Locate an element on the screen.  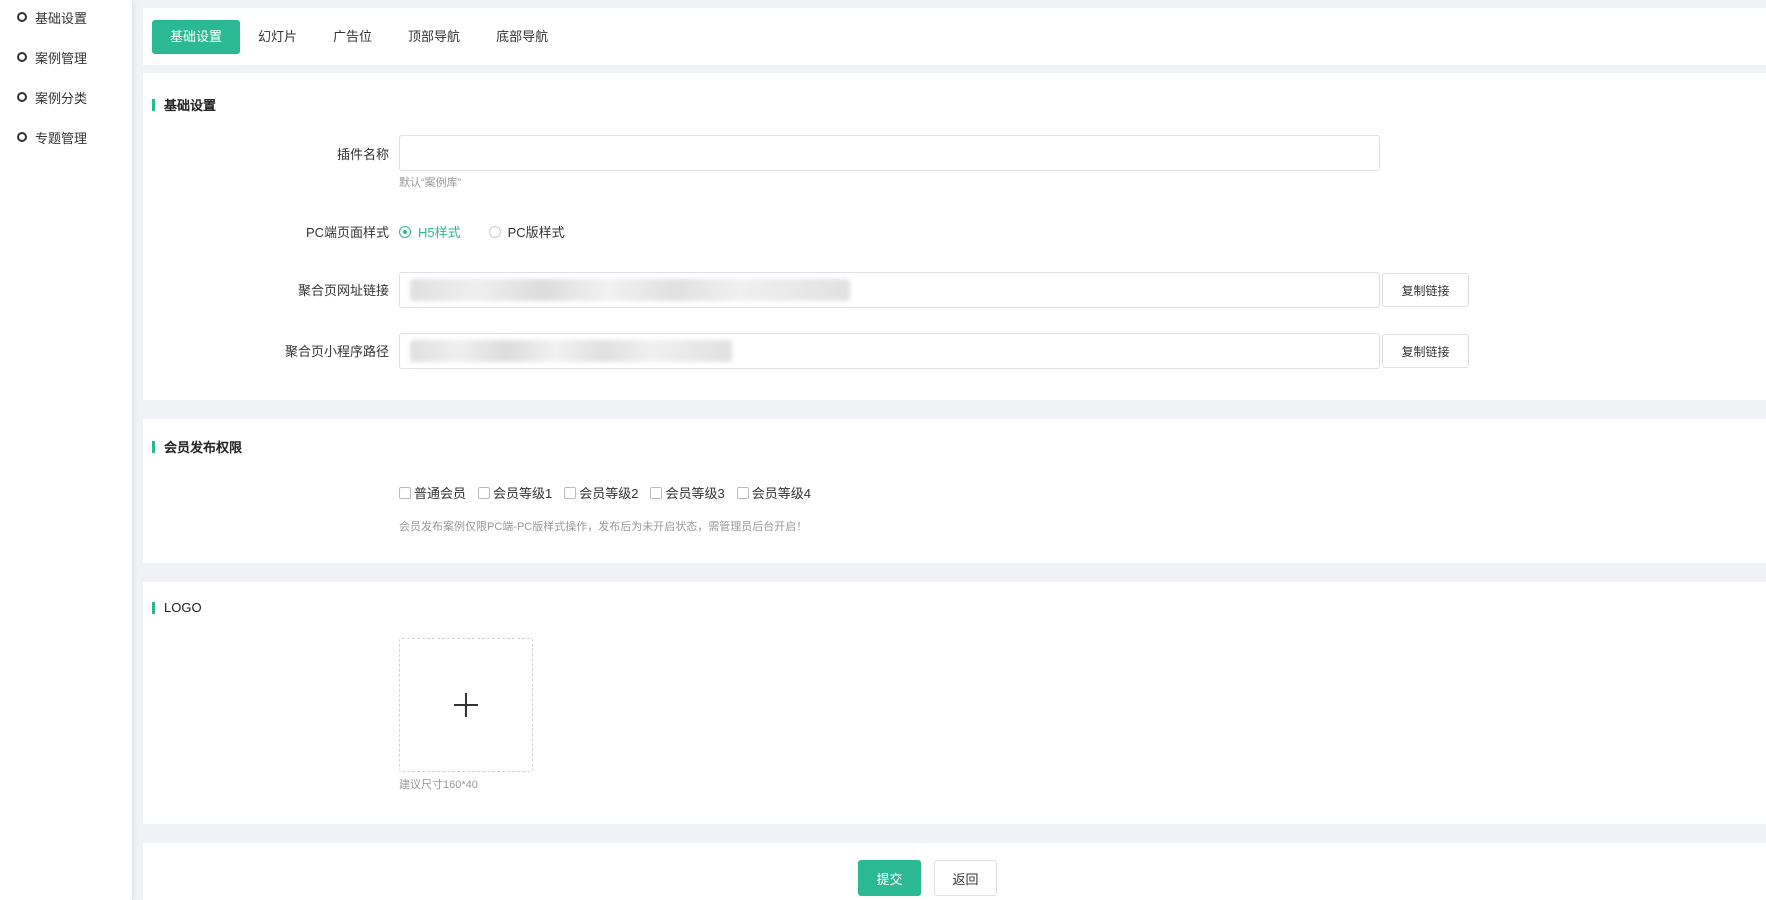
checkbox-label: 会员等级2 is located at coordinates (609, 493).